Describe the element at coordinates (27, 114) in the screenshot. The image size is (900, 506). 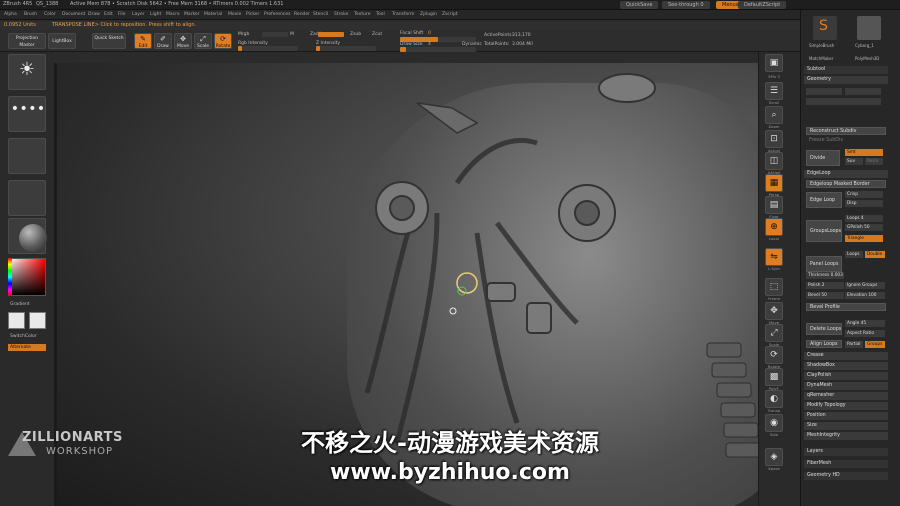
I see `stroke-button: • • • •` at that location.